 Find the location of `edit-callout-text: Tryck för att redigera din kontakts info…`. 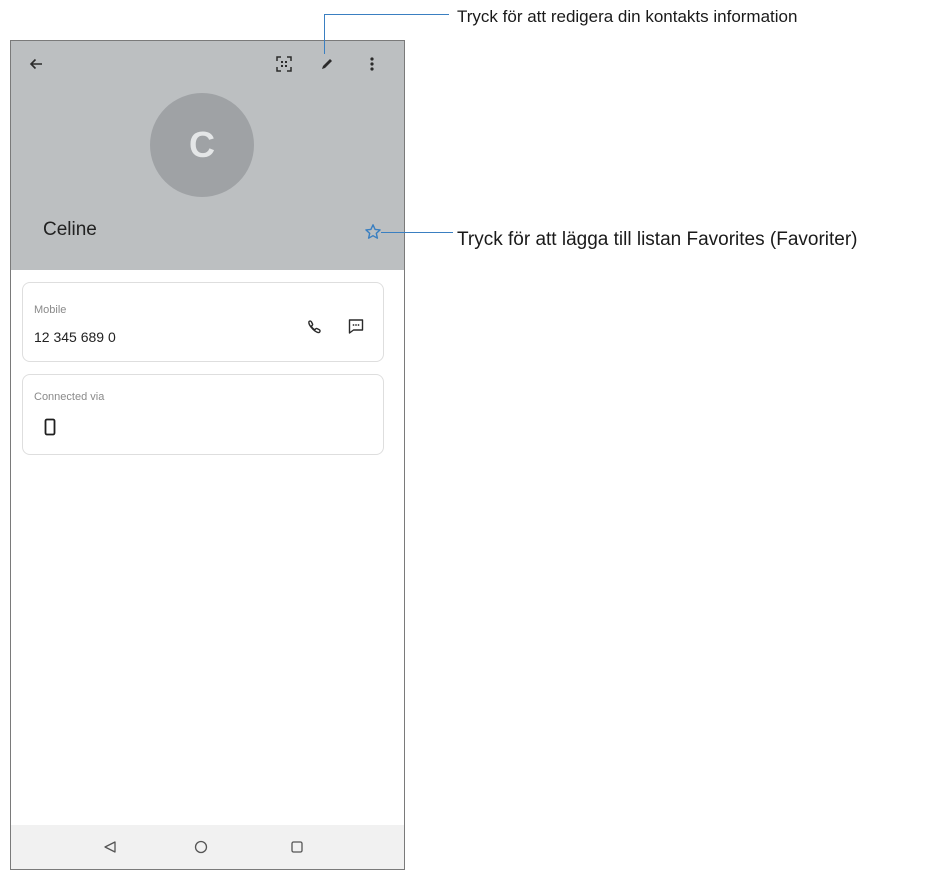

edit-callout-text: Tryck för att redigera din kontakts info… is located at coordinates (627, 16).